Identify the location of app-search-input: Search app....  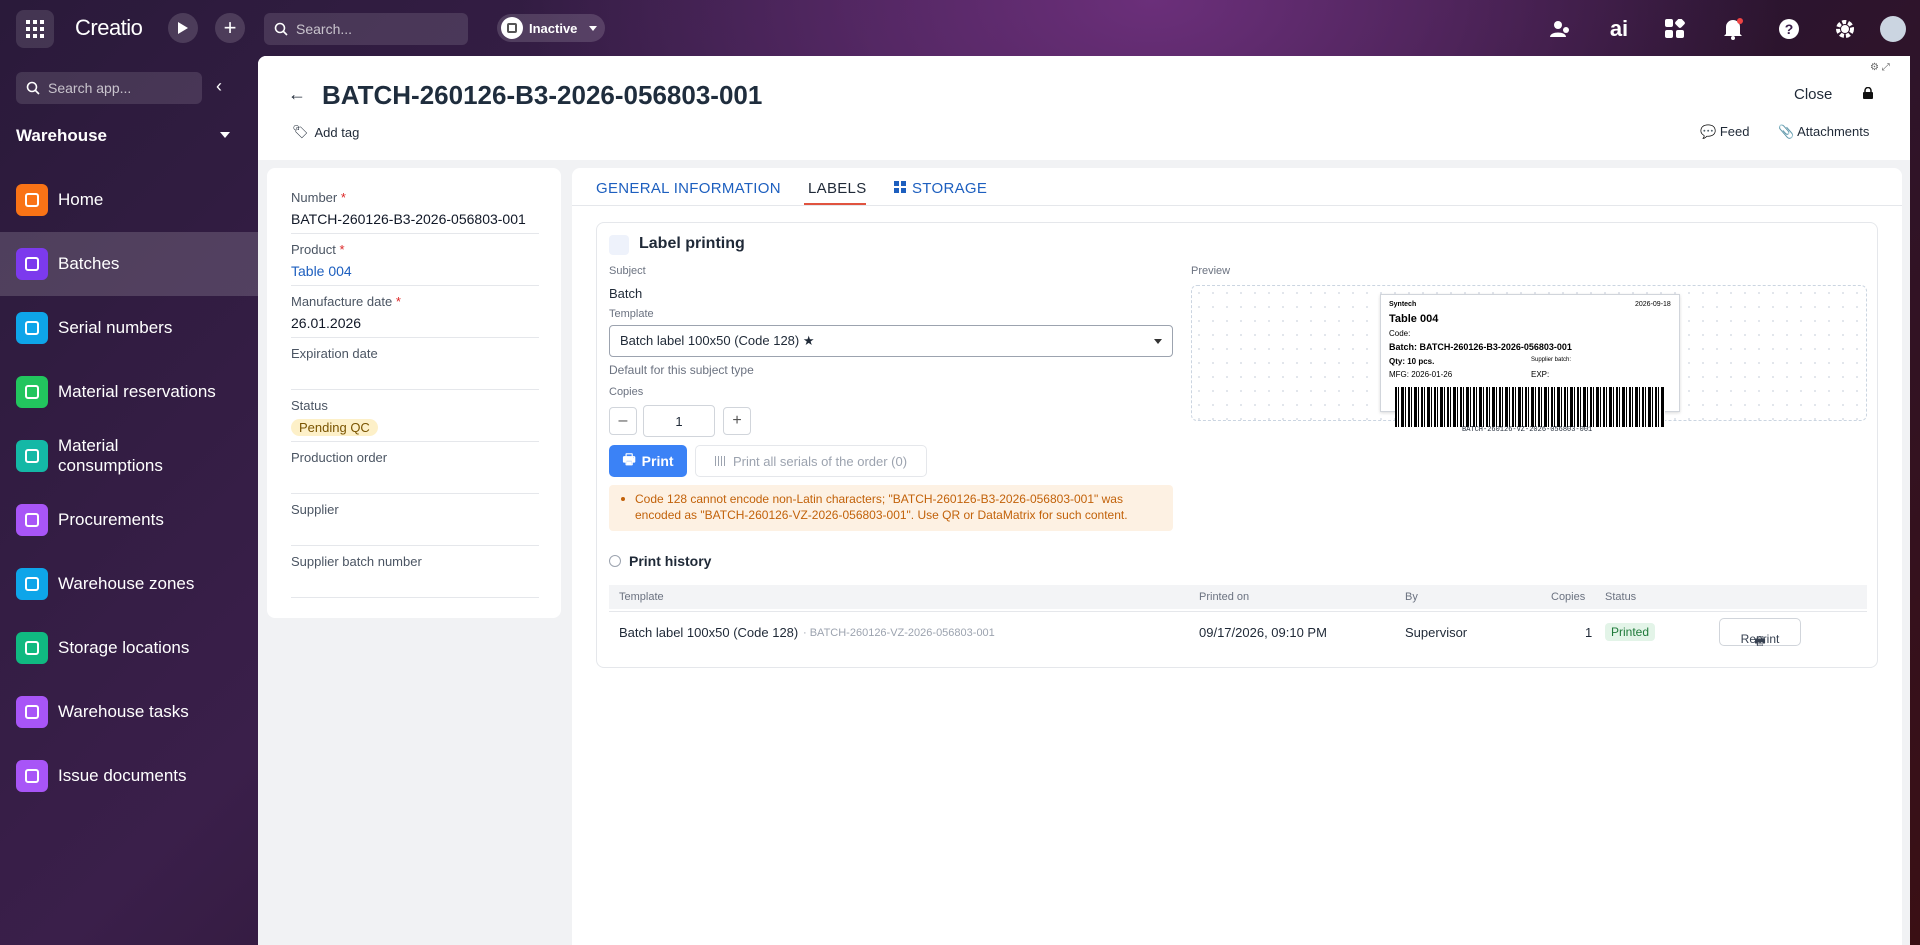
(109, 88).